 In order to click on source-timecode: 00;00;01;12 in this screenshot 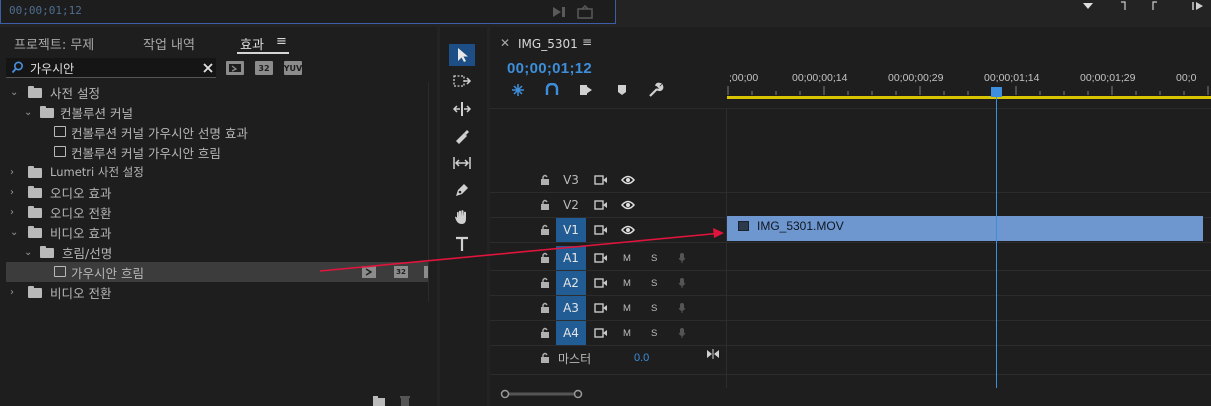, I will do `click(45, 10)`.